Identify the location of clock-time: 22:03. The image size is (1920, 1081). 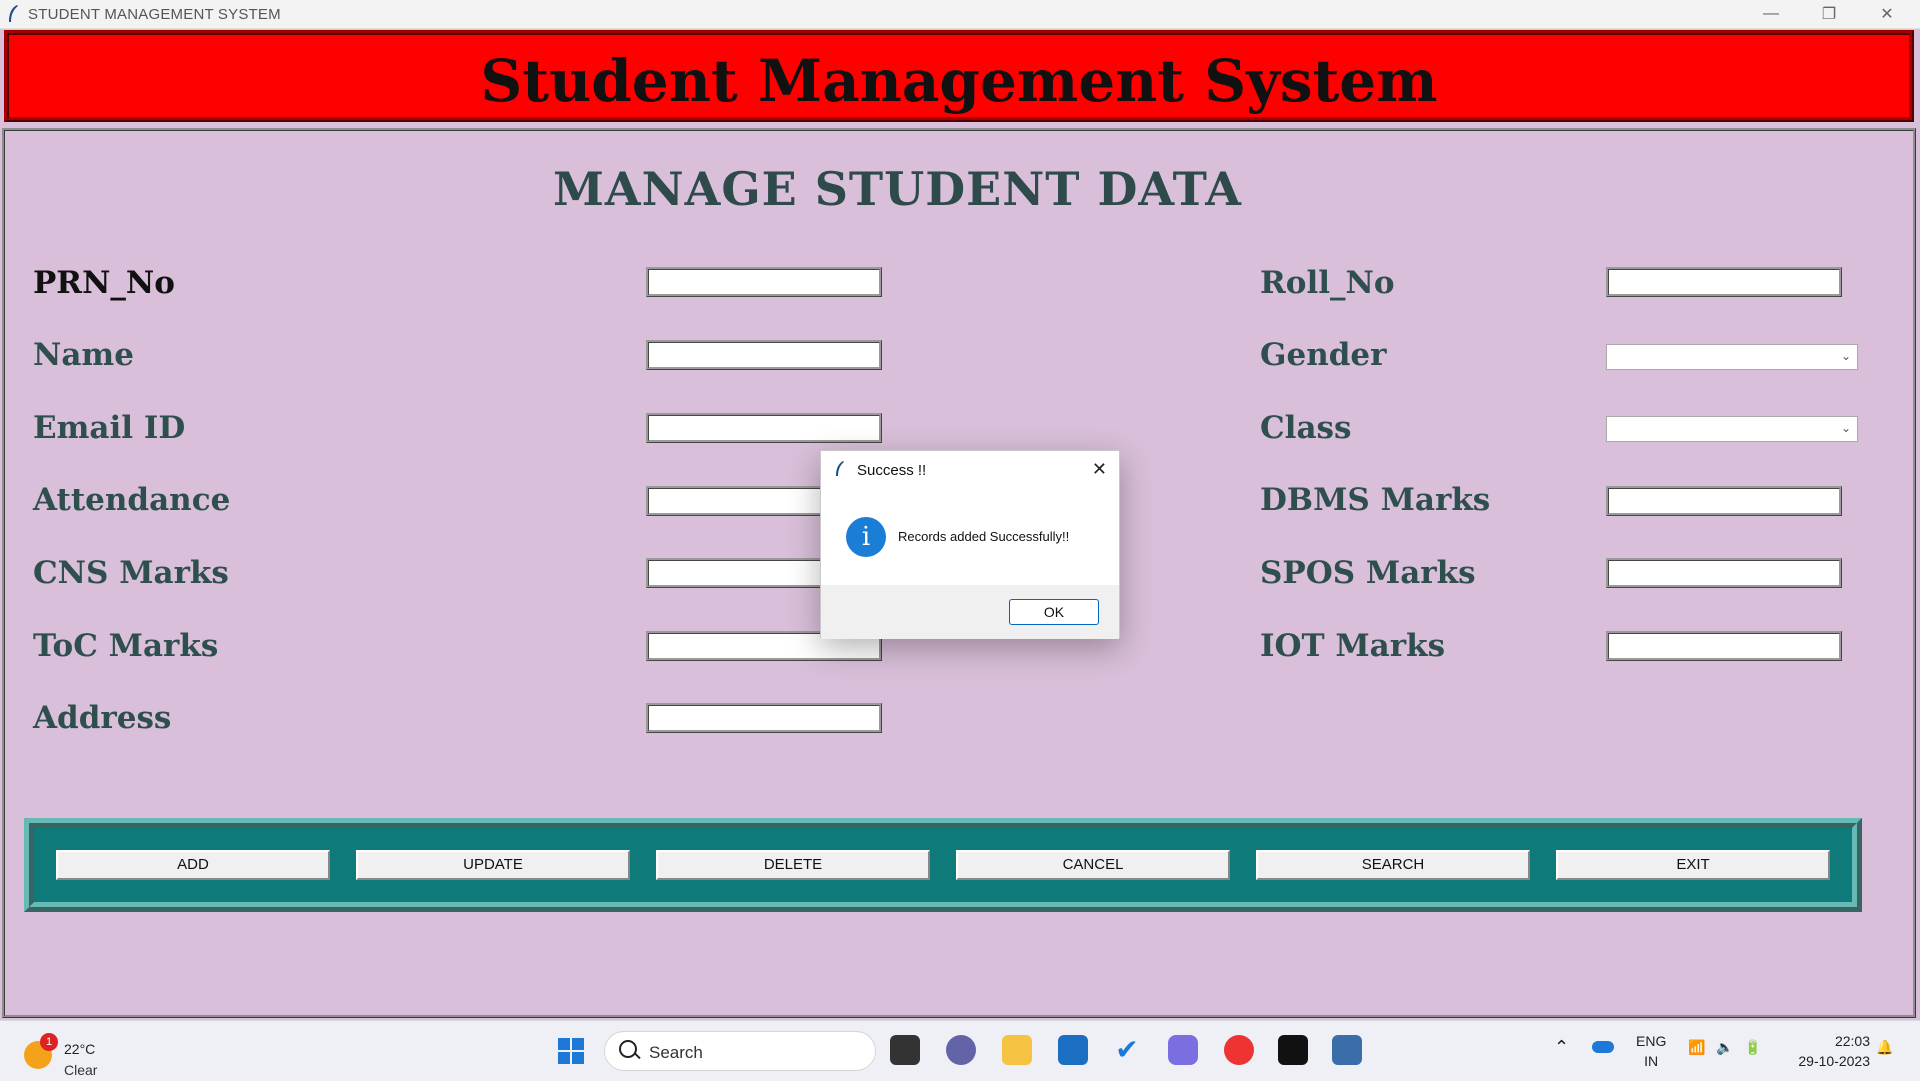
(1852, 1041).